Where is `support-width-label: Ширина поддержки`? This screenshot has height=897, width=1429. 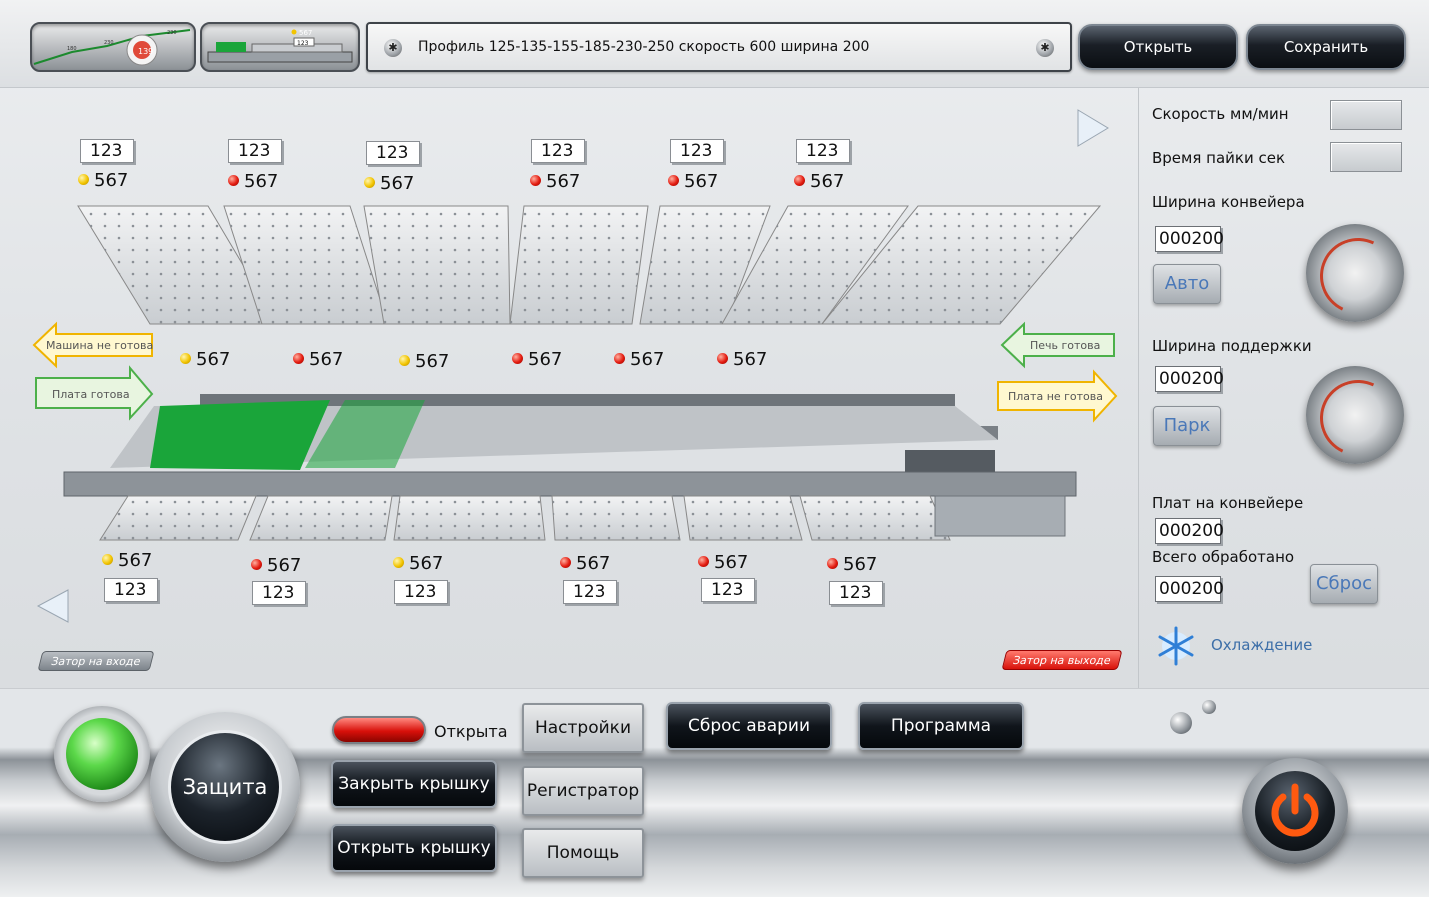 support-width-label: Ширина поддержки is located at coordinates (1232, 346).